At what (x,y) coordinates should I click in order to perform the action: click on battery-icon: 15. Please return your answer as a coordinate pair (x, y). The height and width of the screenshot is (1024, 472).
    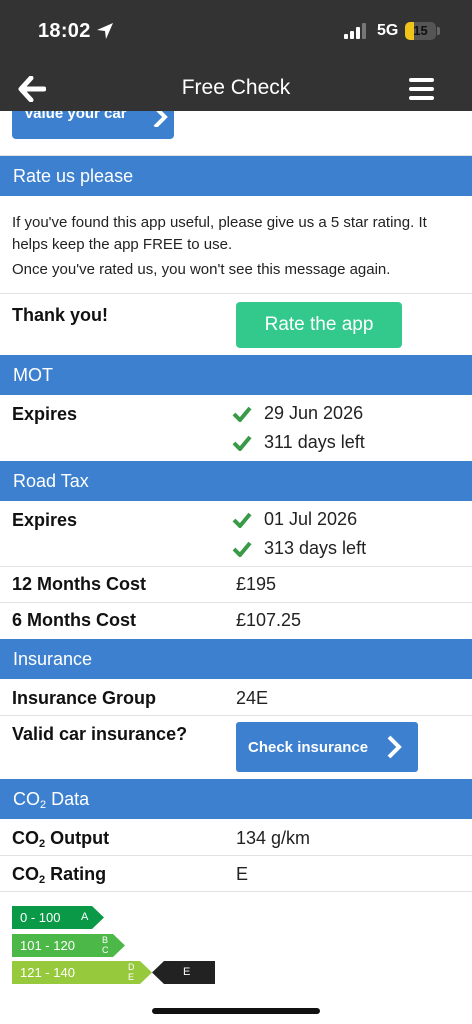
    Looking at the image, I should click on (420, 31).